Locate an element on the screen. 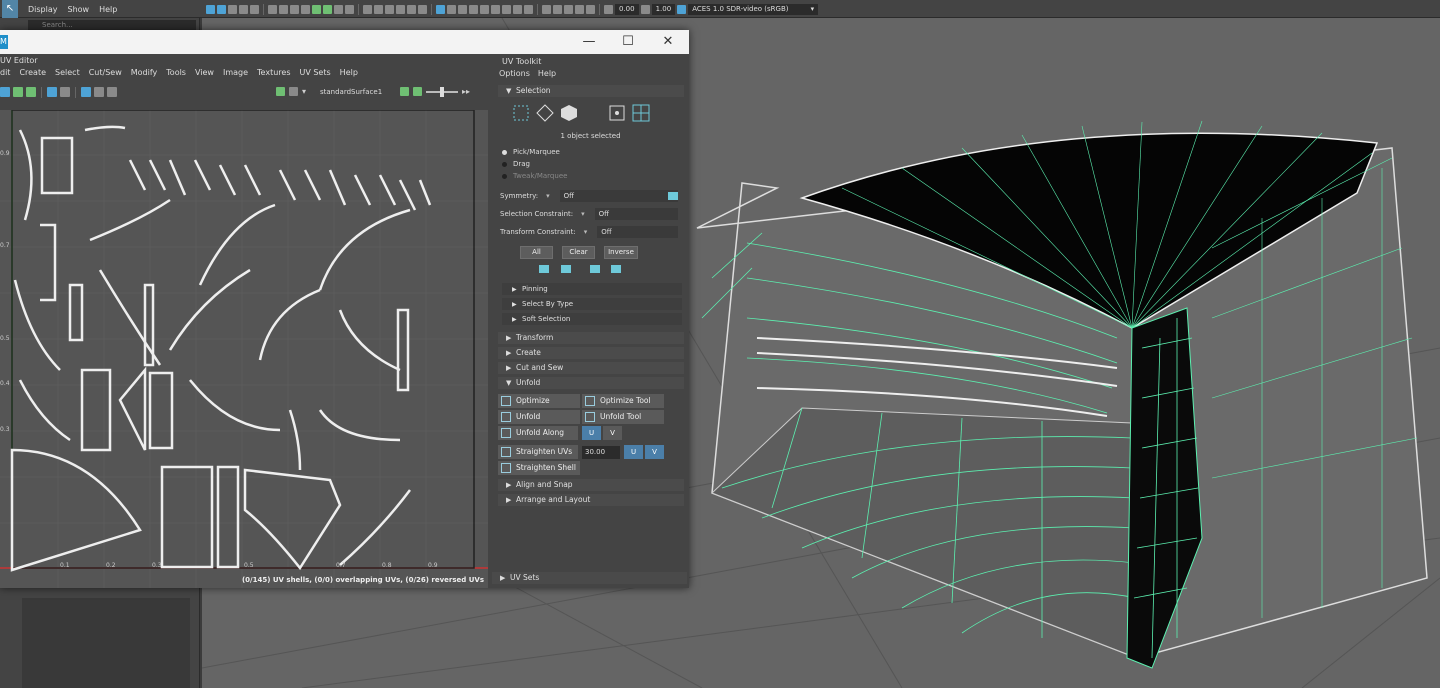 Image resolution: width=1440 pixels, height=688 pixels. colorspace-dropdown: ACES 1.0 SDR-video (sRGB) ▾ is located at coordinates (753, 9).